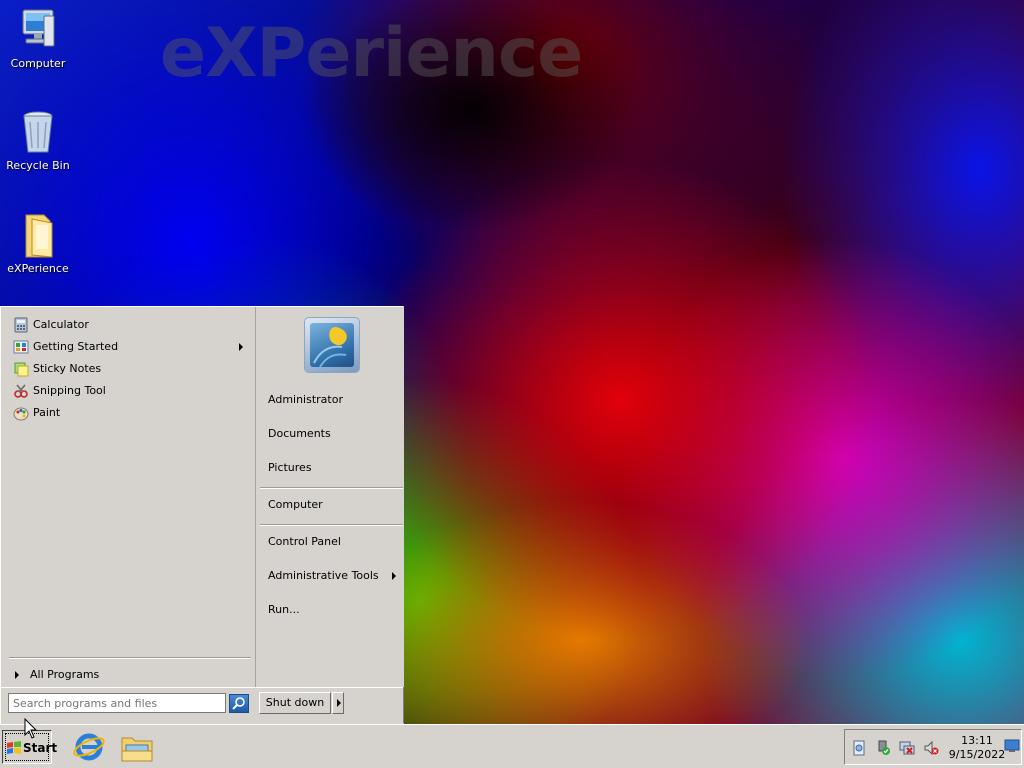 The width and height of the screenshot is (1024, 768). I want to click on places-administrative-tools: Administrative Tools, so click(334, 576).